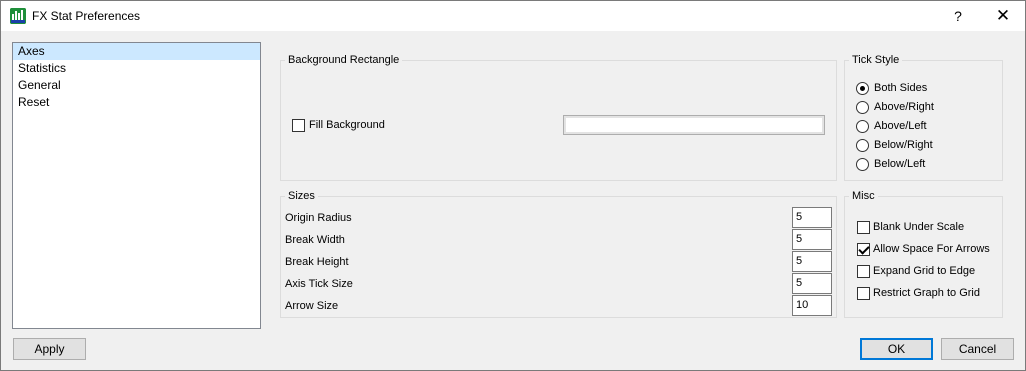 The image size is (1026, 371). Describe the element at coordinates (18, 16) in the screenshot. I see `fx-stat-app-icon` at that location.